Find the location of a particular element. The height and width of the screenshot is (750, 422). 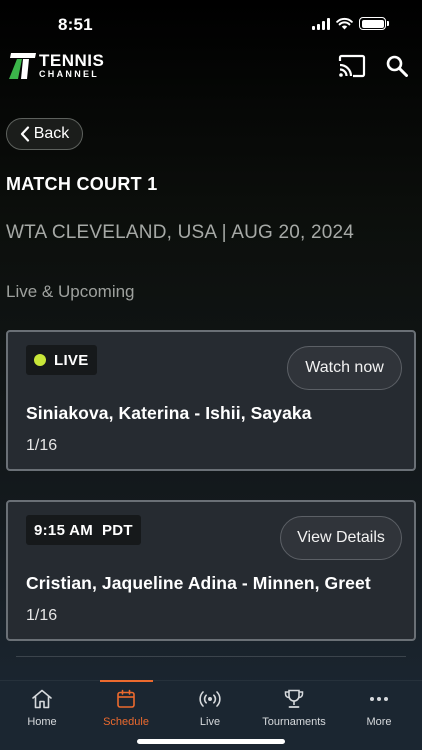

logo-text-tennis: TENNIS is located at coordinates (72, 60).